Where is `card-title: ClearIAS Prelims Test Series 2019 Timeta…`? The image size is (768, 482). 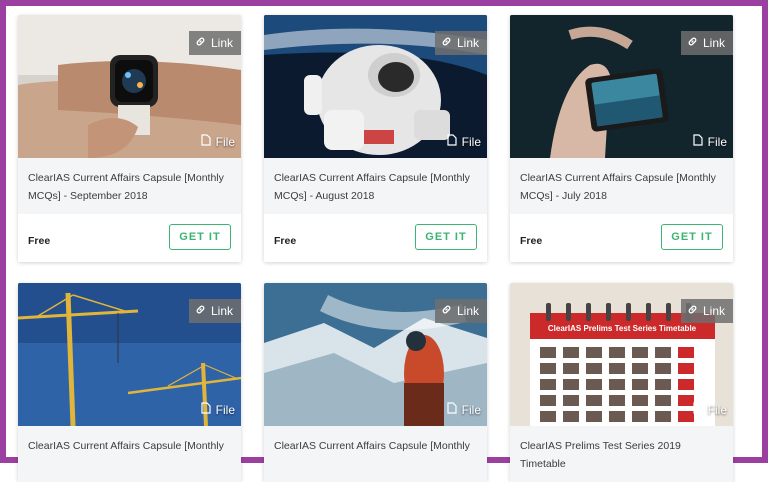
card-title: ClearIAS Prelims Test Series 2019 Timeta… is located at coordinates (621, 454).